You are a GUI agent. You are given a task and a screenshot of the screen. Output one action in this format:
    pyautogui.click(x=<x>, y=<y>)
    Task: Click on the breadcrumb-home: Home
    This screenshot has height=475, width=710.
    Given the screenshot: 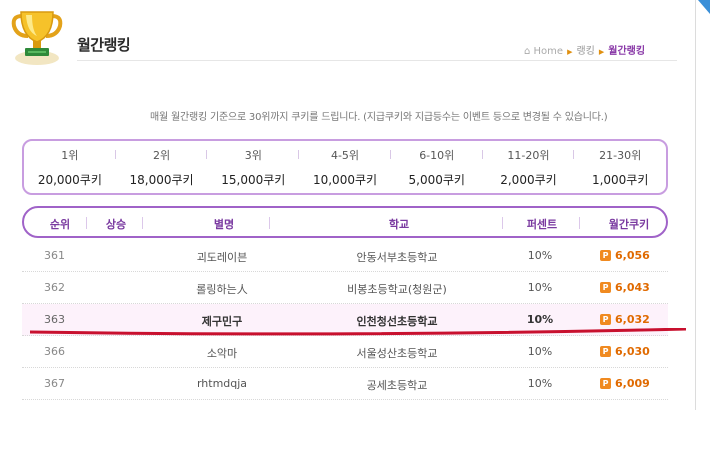 What is the action you would take?
    pyautogui.click(x=549, y=51)
    